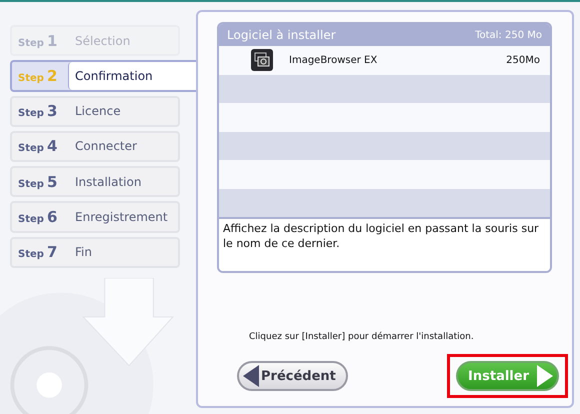 The width and height of the screenshot is (580, 414). Describe the element at coordinates (108, 181) in the screenshot. I see `step-label: Installation` at that location.